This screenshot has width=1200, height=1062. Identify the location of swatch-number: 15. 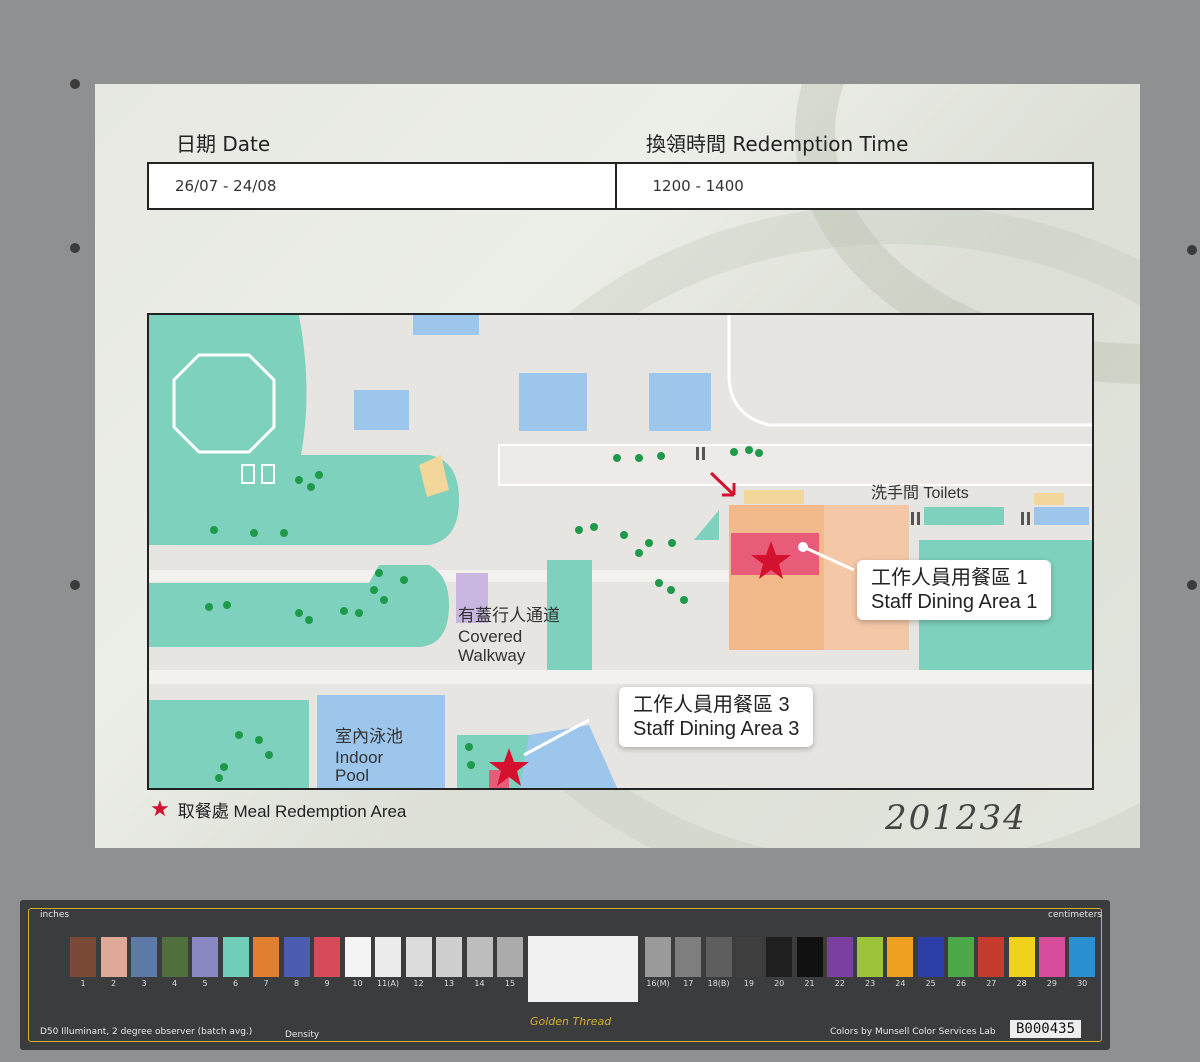
(510, 983).